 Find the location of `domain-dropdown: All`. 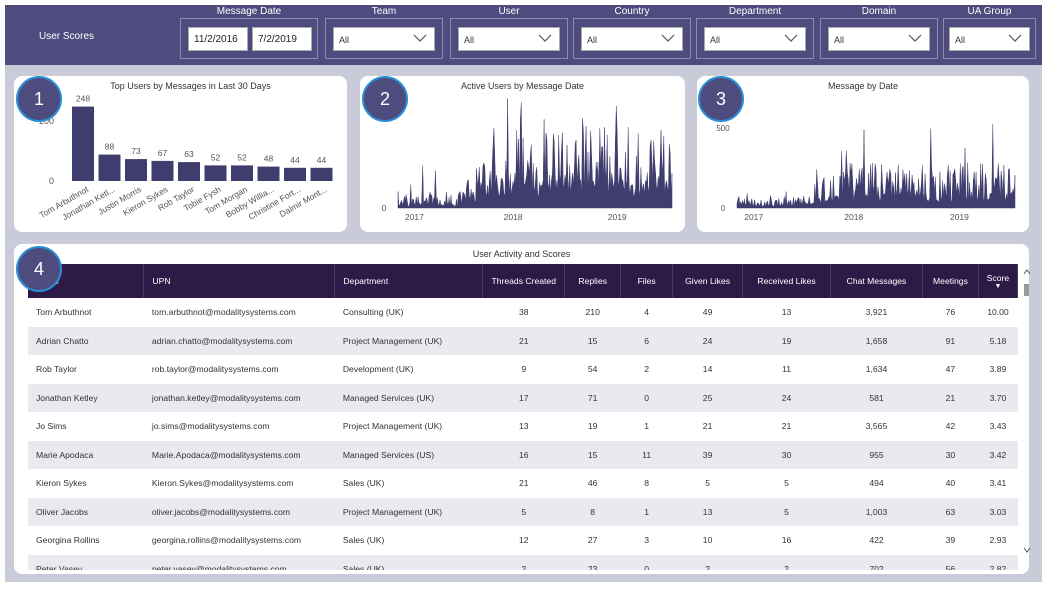

domain-dropdown: All is located at coordinates (879, 39).